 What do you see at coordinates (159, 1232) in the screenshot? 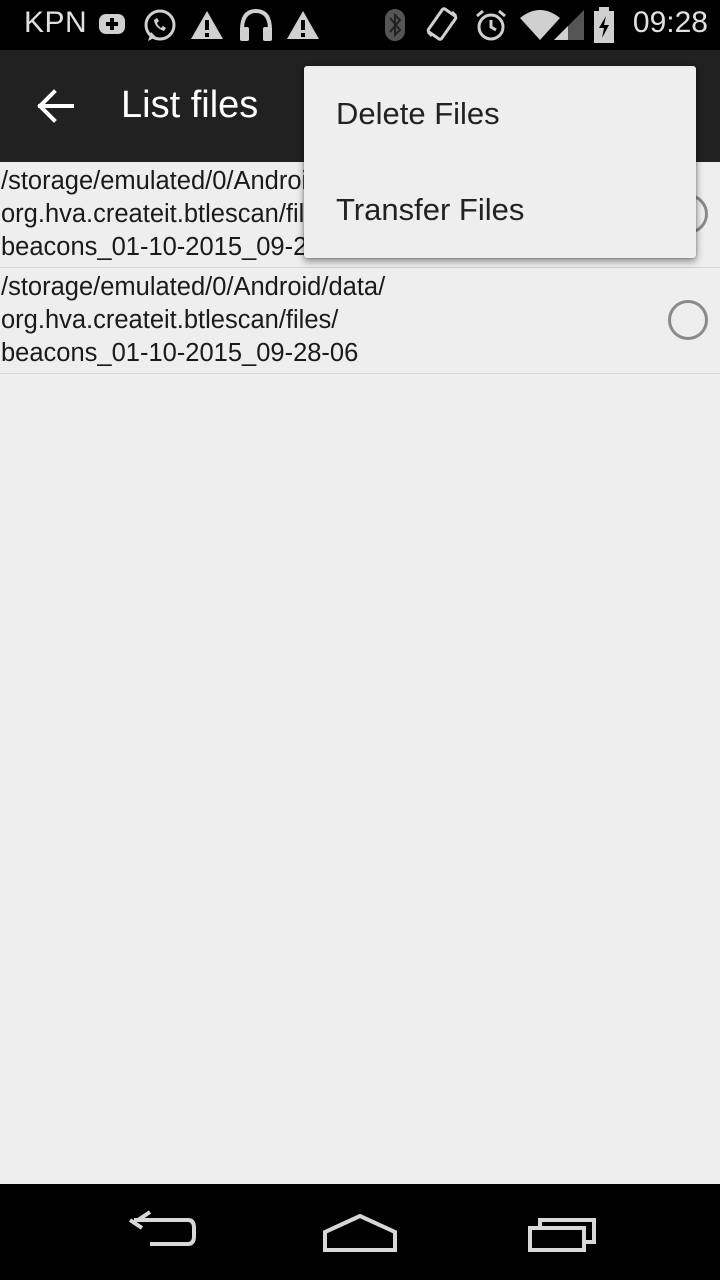
I see `back-icon` at bounding box center [159, 1232].